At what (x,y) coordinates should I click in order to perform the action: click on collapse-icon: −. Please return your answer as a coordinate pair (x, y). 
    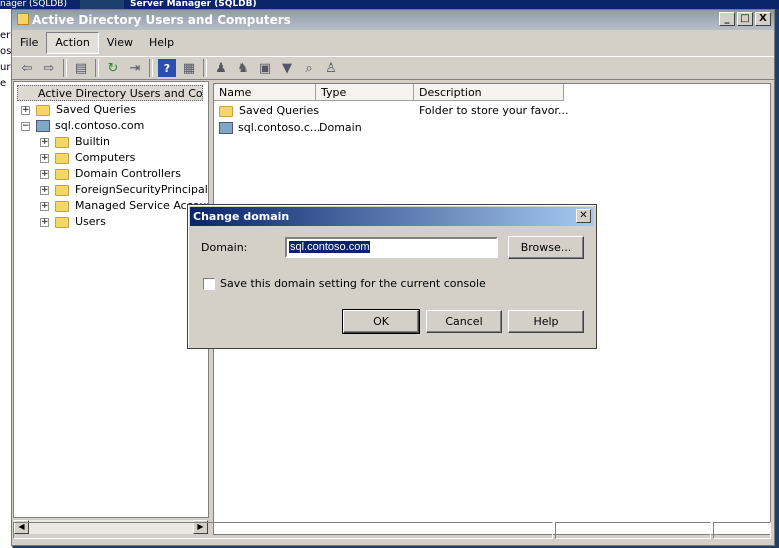
    Looking at the image, I should click on (25, 126).